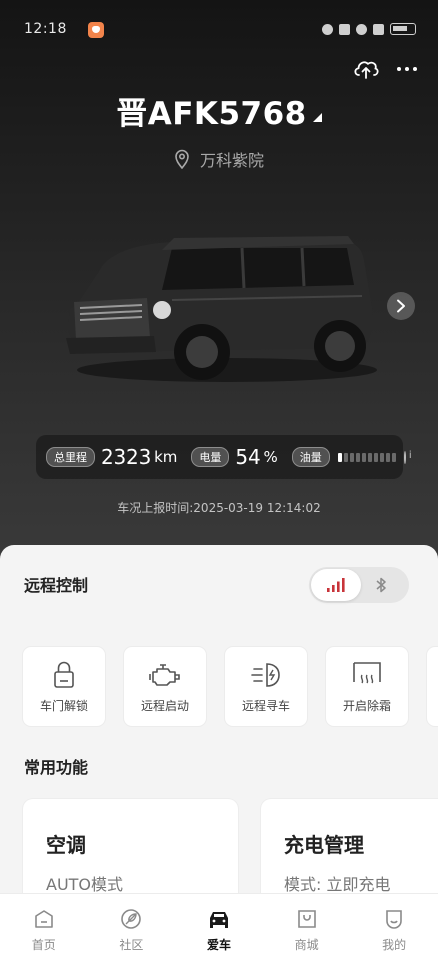 The width and height of the screenshot is (438, 960). Describe the element at coordinates (43, 945) in the screenshot. I see `tab-home-label: 首页` at that location.